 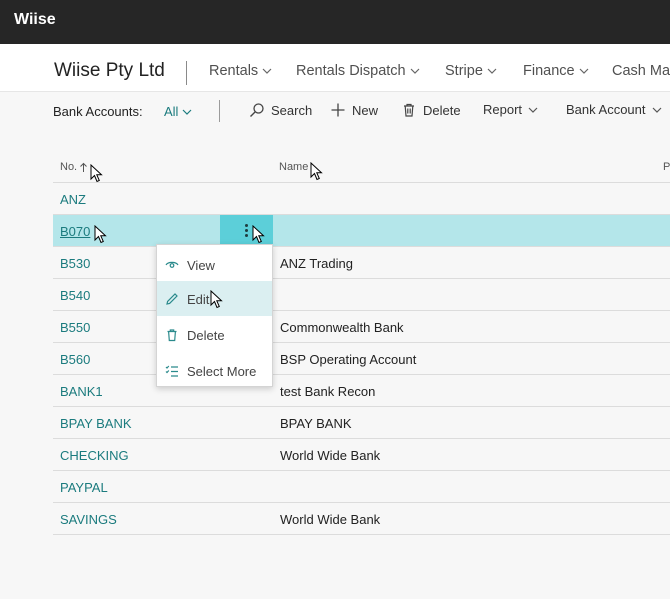 I want to click on search-icon, so click(x=257, y=110).